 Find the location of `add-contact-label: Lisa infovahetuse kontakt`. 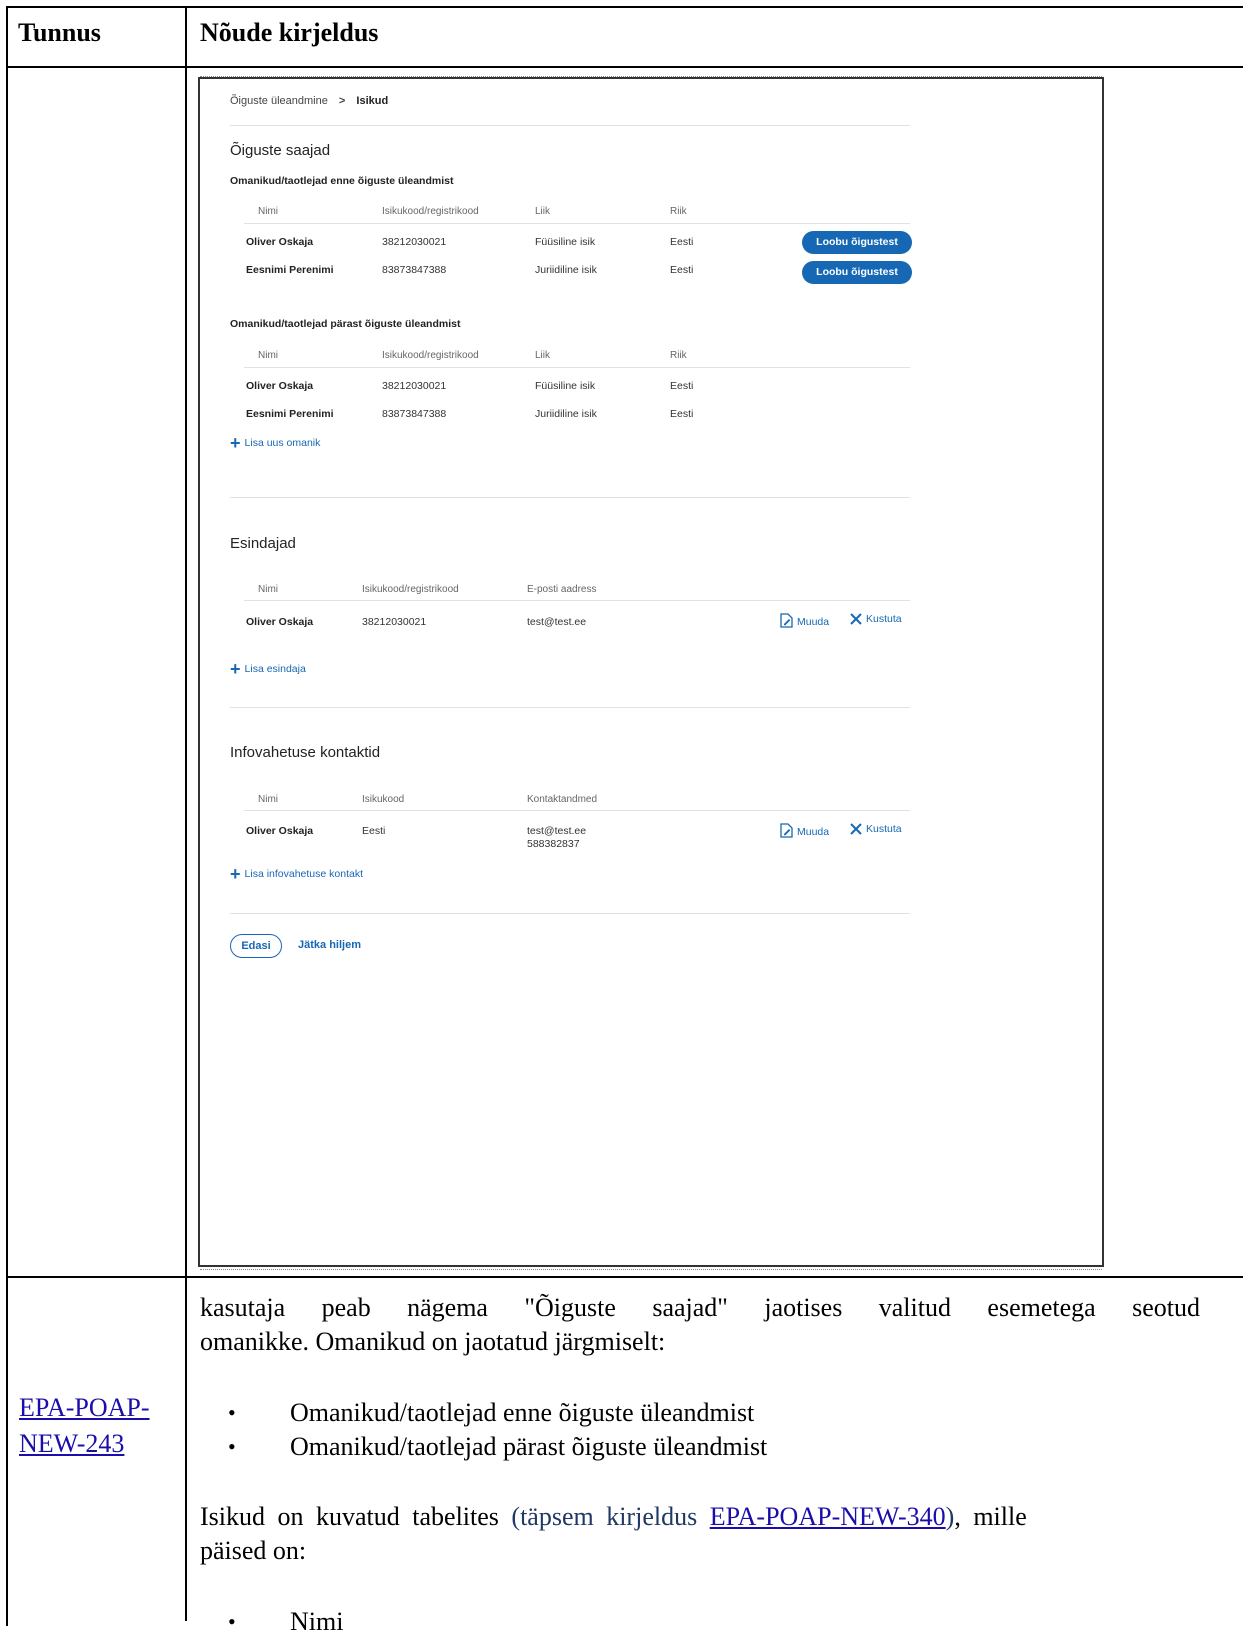

add-contact-label: Lisa infovahetuse kontakt is located at coordinates (304, 874).